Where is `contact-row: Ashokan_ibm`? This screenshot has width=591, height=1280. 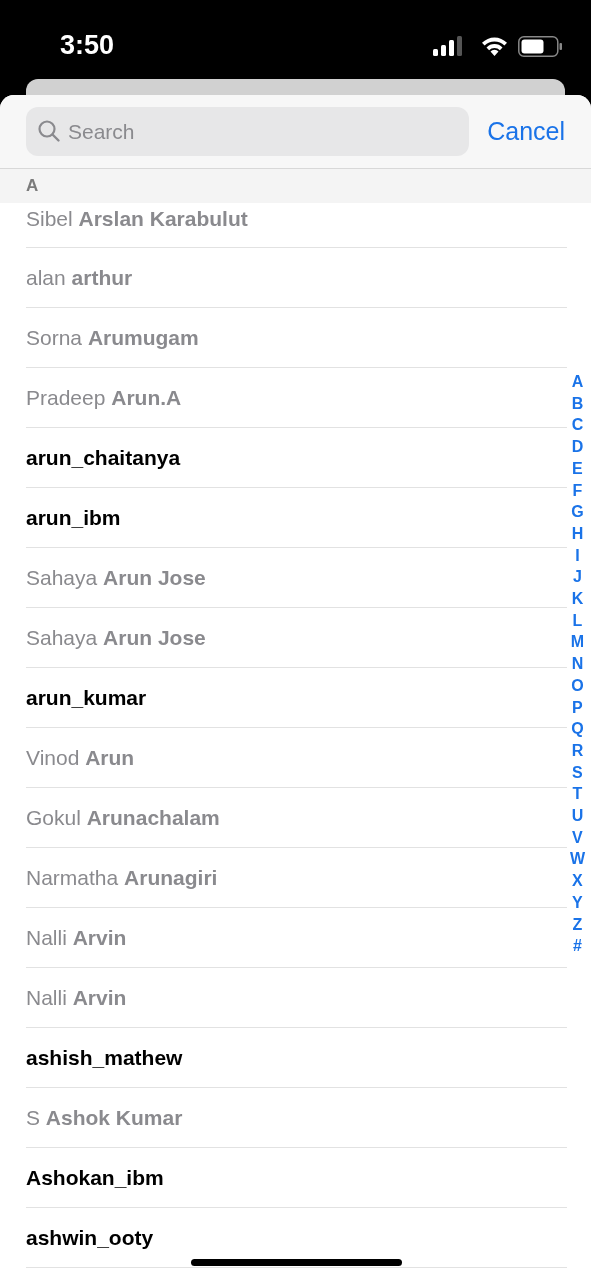 contact-row: Ashokan_ibm is located at coordinates (296, 1178).